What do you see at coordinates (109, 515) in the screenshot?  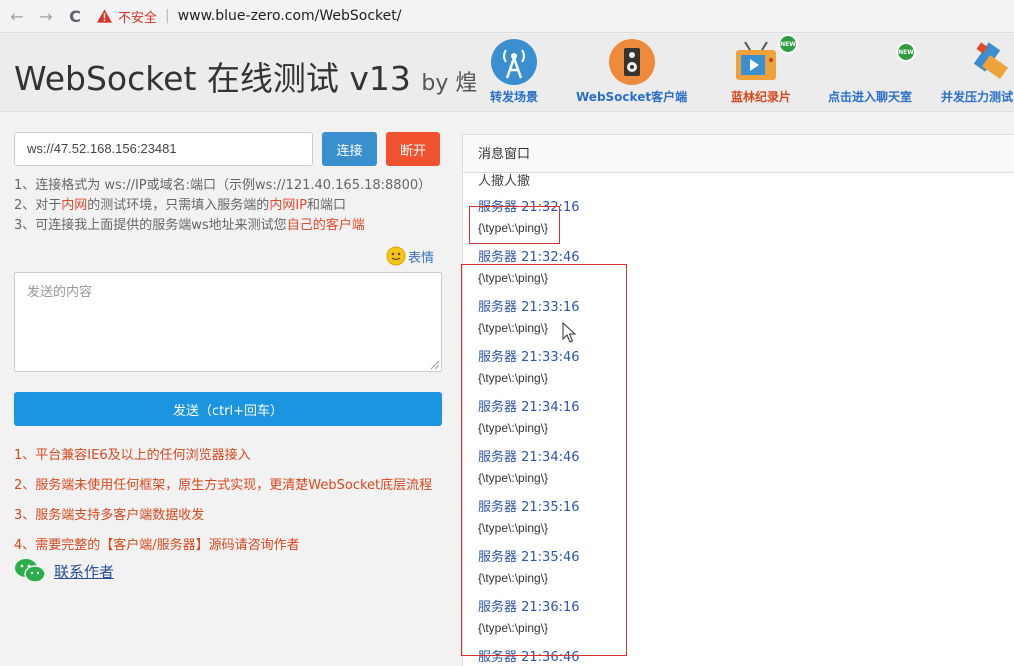 I see `feature-item: 3、服务端支持多客户端数据收发` at bounding box center [109, 515].